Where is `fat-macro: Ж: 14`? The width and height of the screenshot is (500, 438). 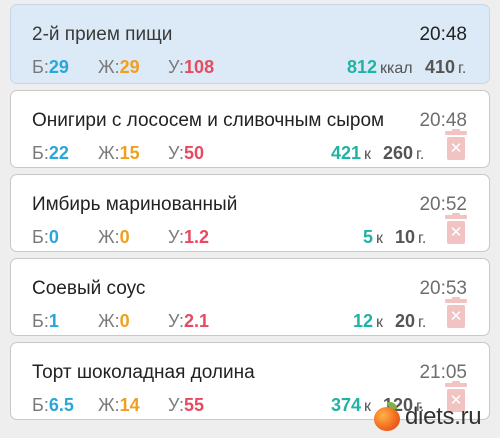
fat-macro: Ж: 14 is located at coordinates (133, 405).